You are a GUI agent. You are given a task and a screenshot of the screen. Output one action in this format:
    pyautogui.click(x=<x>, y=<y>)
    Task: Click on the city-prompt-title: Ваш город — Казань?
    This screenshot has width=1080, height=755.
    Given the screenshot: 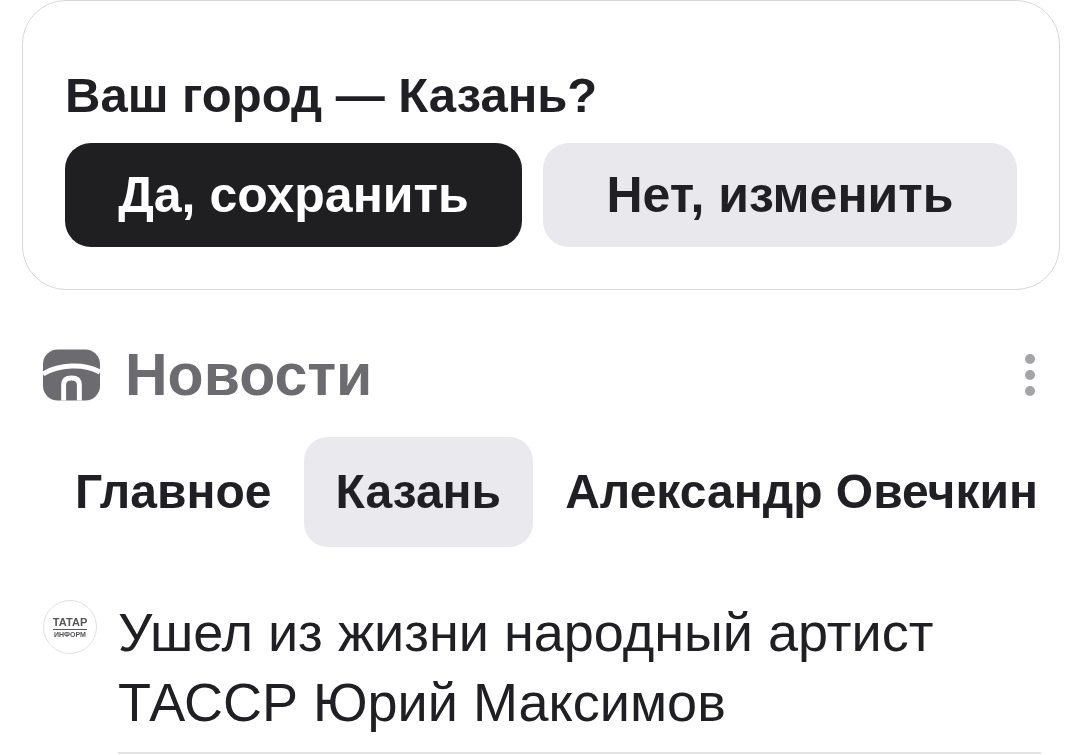 What is the action you would take?
    pyautogui.click(x=332, y=95)
    